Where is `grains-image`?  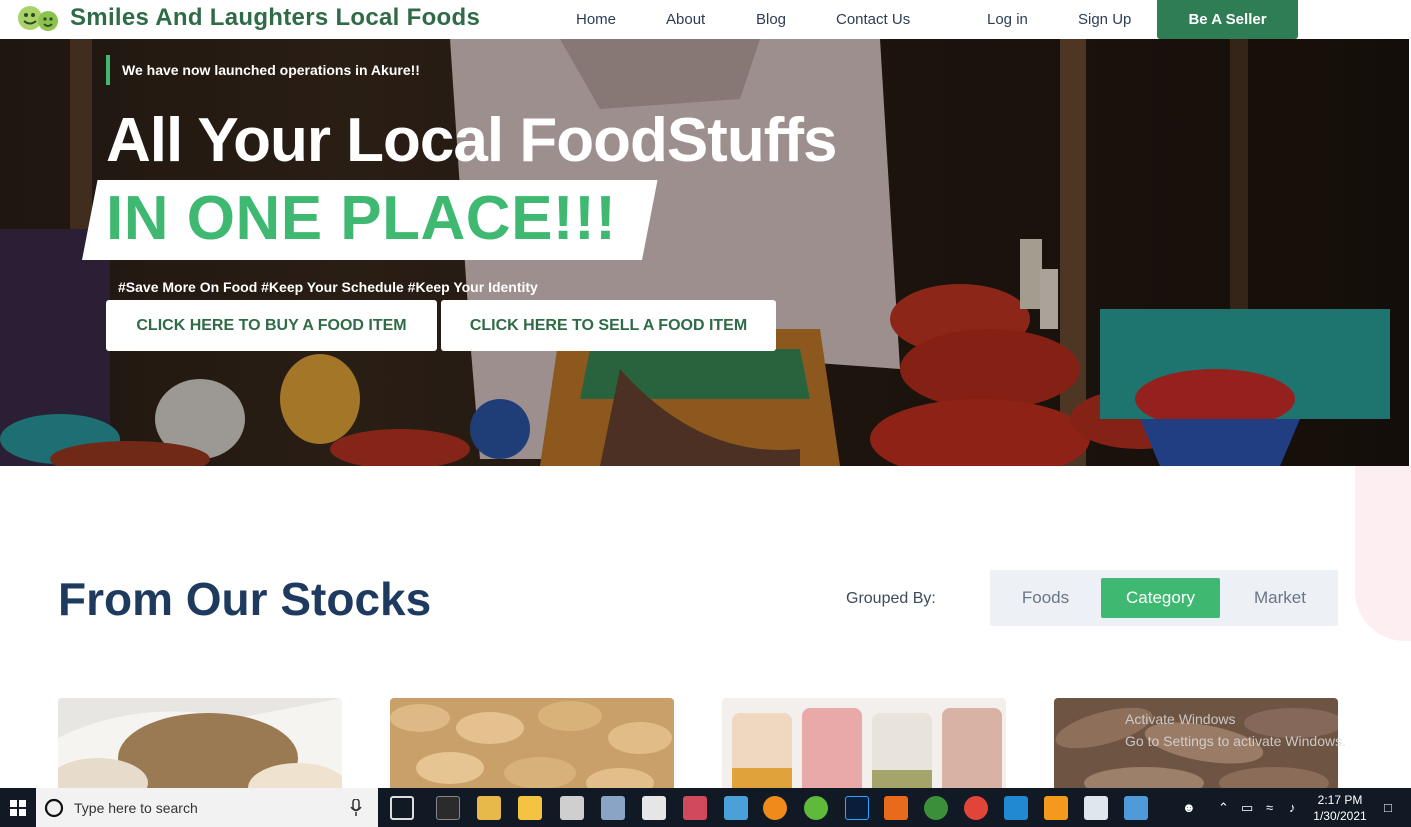
grains-image is located at coordinates (200, 748).